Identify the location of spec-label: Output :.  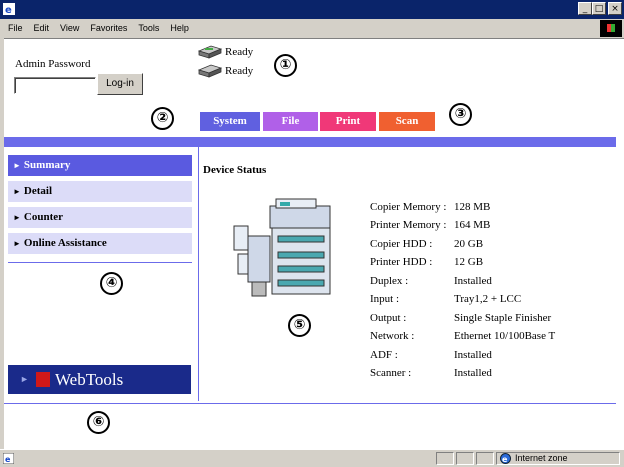
(388, 318).